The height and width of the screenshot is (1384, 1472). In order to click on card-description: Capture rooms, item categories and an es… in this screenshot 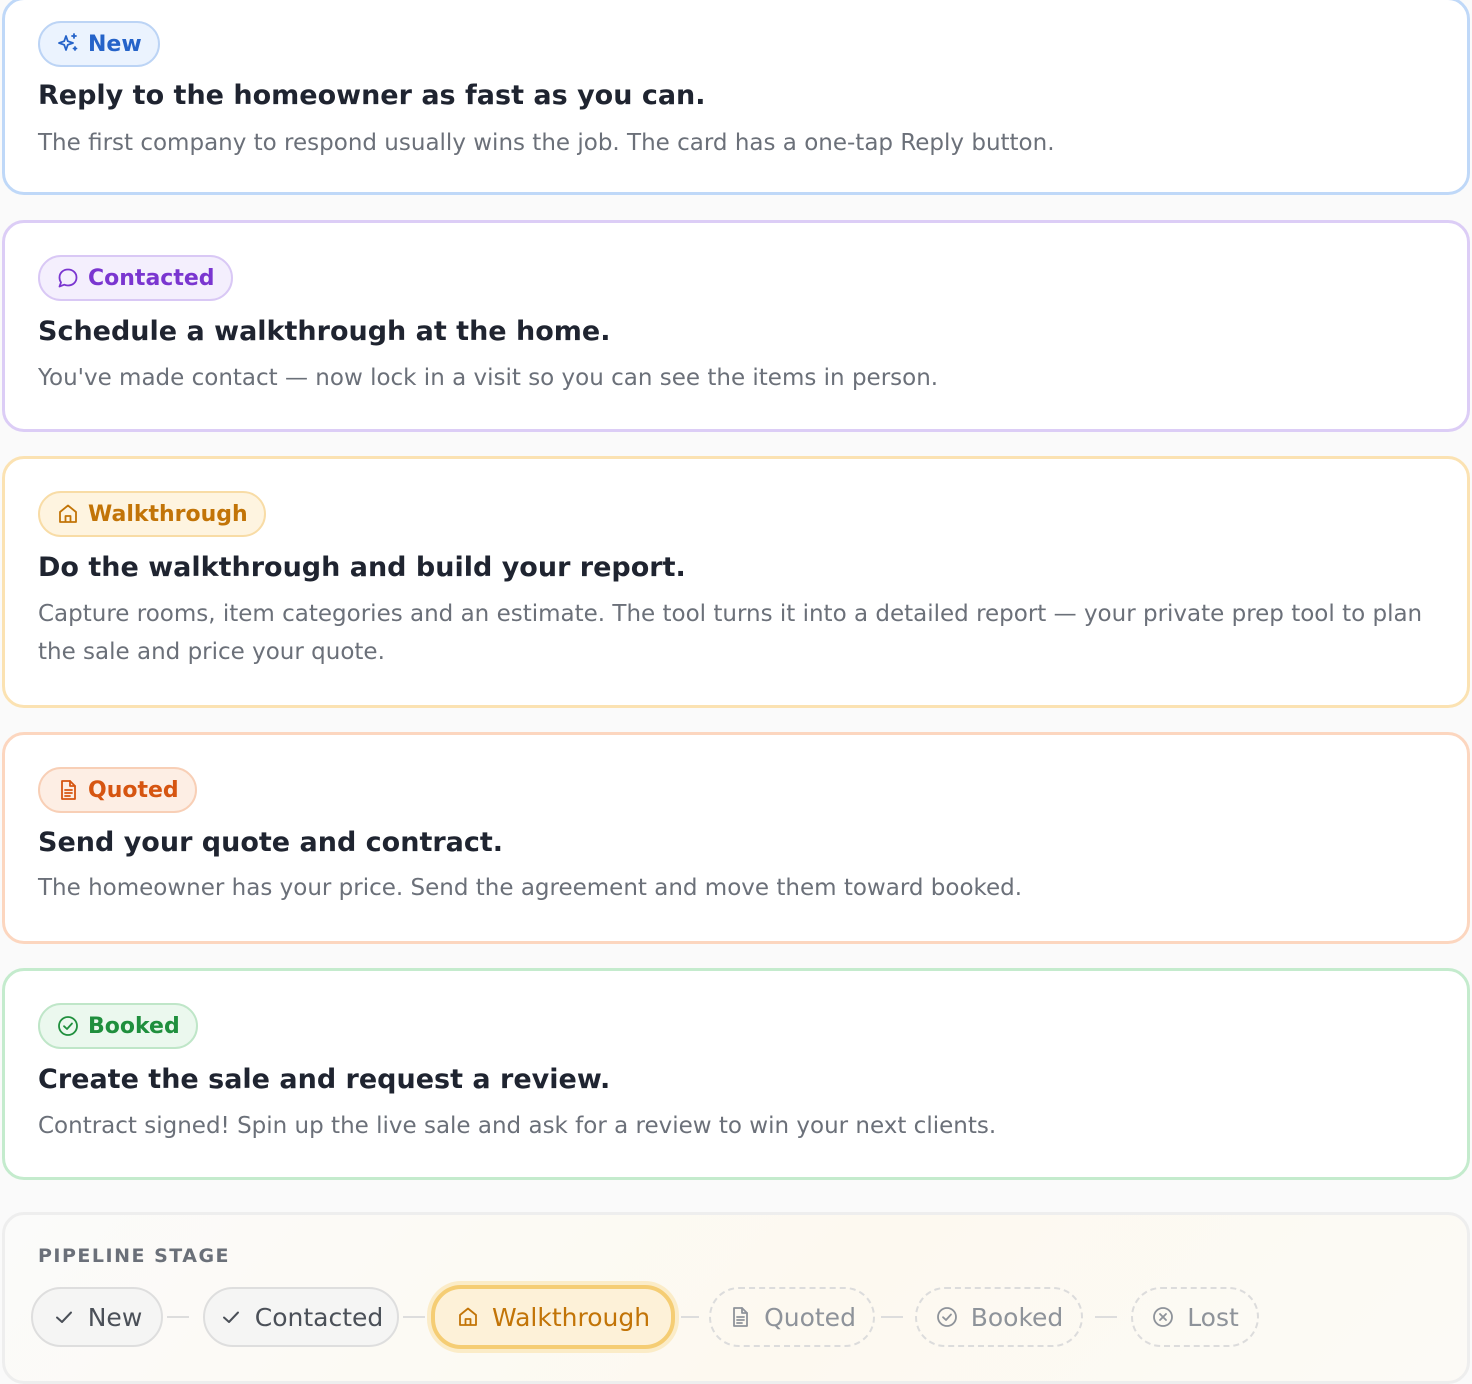, I will do `click(730, 633)`.